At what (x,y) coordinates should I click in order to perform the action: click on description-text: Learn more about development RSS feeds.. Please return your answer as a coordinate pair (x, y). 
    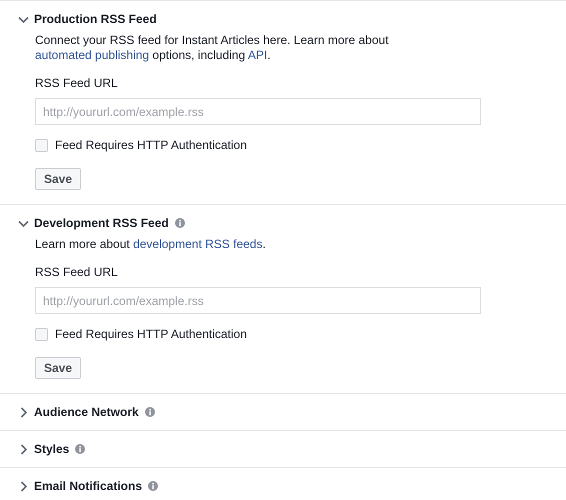
    Looking at the image, I should click on (151, 244).